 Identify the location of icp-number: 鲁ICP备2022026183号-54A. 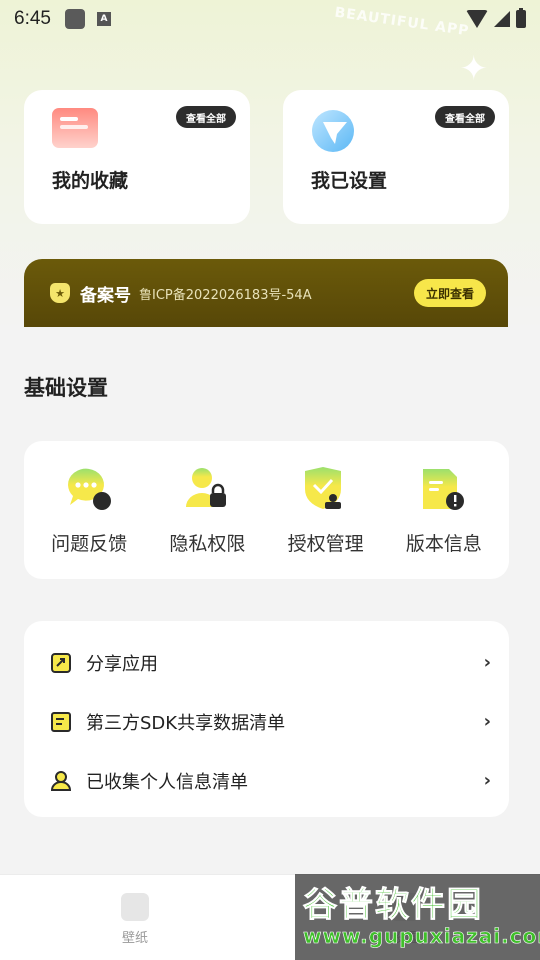
(225, 295).